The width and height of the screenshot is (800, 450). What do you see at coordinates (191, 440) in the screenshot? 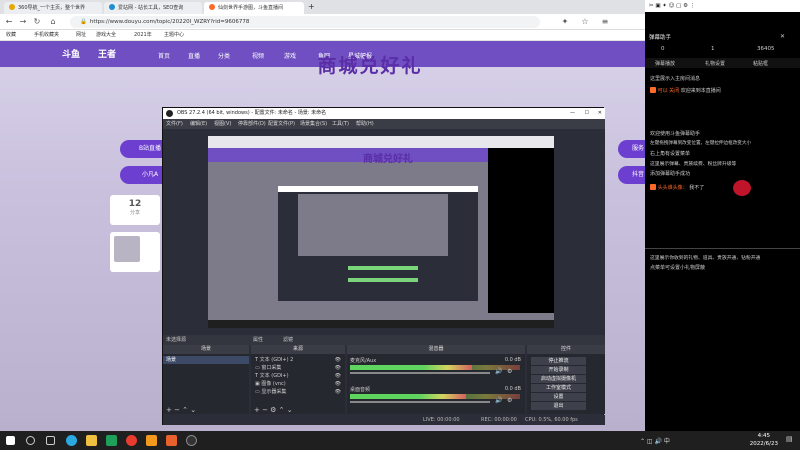
I see `obs-taskbar-icon` at bounding box center [191, 440].